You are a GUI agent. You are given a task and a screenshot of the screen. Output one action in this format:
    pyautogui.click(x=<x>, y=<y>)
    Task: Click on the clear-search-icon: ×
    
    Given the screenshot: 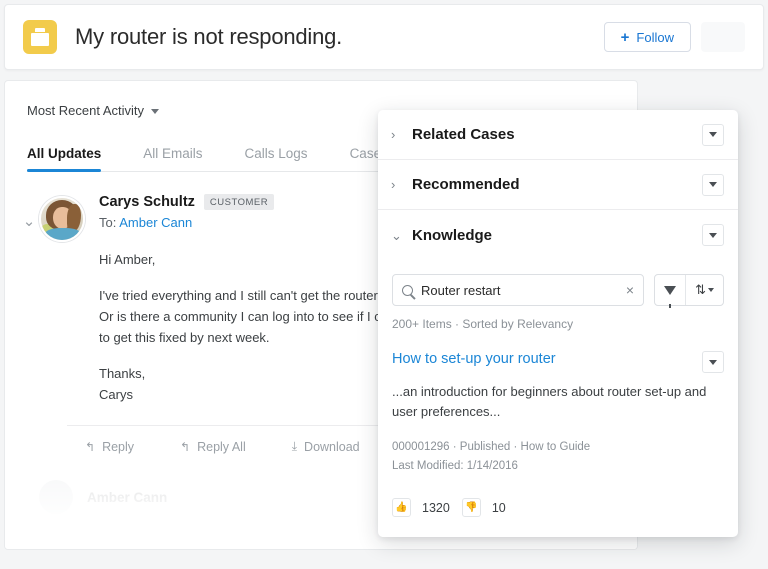 What is the action you would take?
    pyautogui.click(x=630, y=290)
    